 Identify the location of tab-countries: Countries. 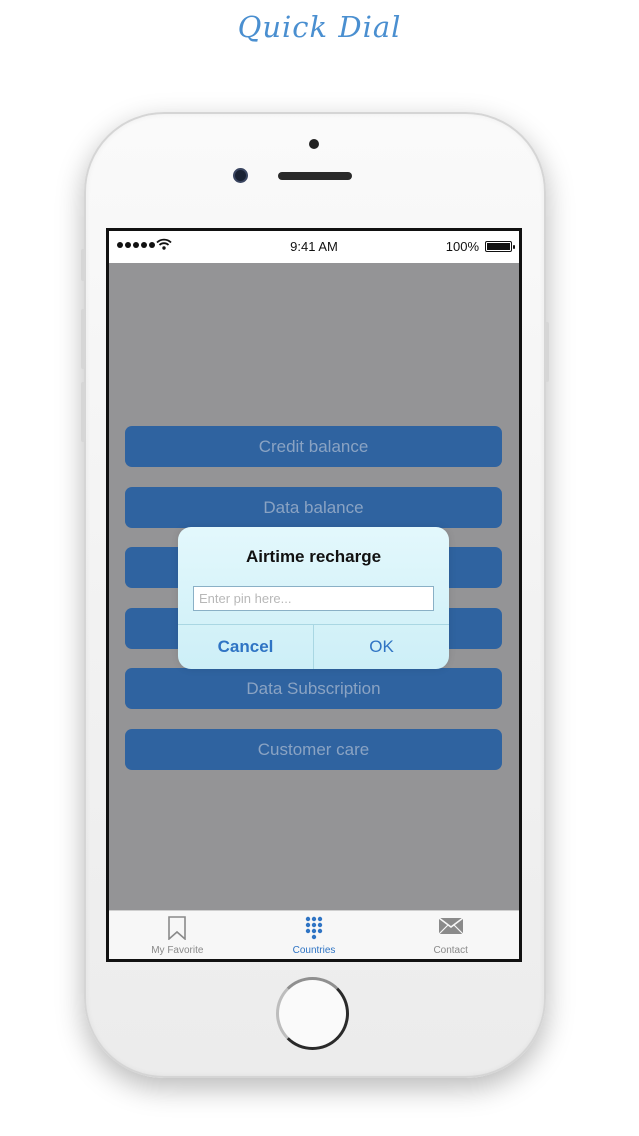
(314, 935).